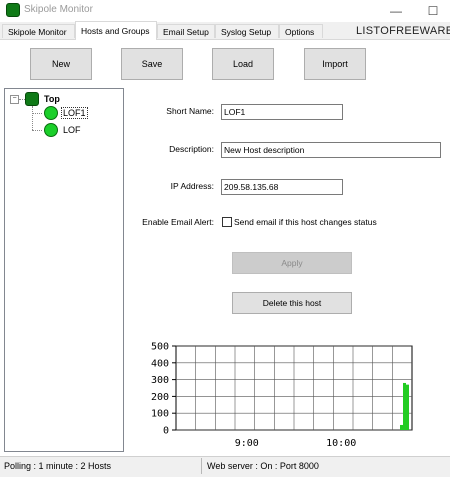 This screenshot has width=450, height=477. What do you see at coordinates (191, 149) in the screenshot?
I see `description-label: Description:` at bounding box center [191, 149].